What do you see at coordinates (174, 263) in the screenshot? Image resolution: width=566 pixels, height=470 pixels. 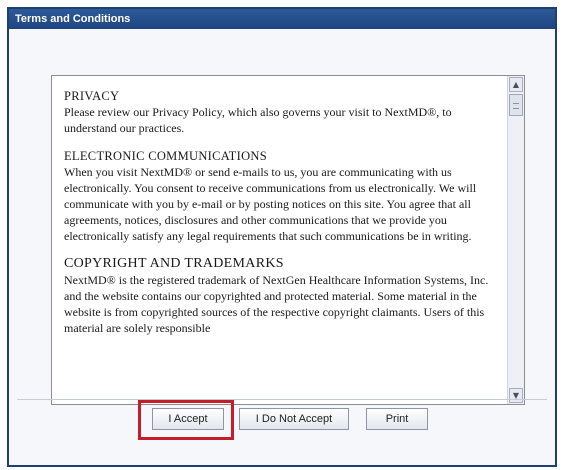 I see `section-heading: COPYRIGHT AND TRADEMARKS` at bounding box center [174, 263].